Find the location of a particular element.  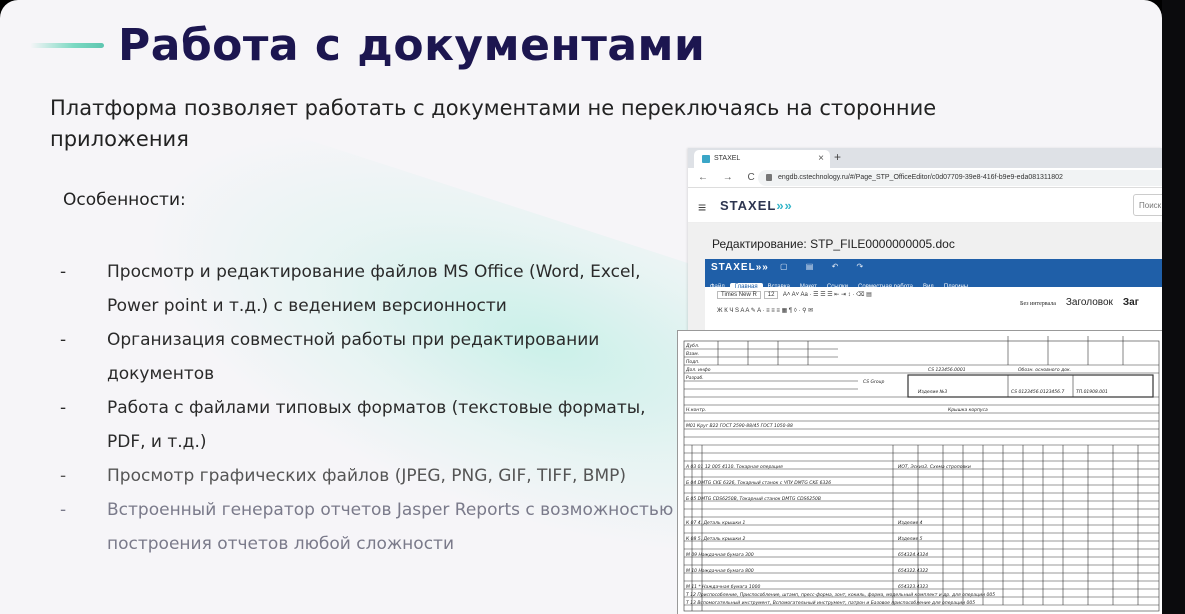

style-heading-2: Заг is located at coordinates (1131, 302).